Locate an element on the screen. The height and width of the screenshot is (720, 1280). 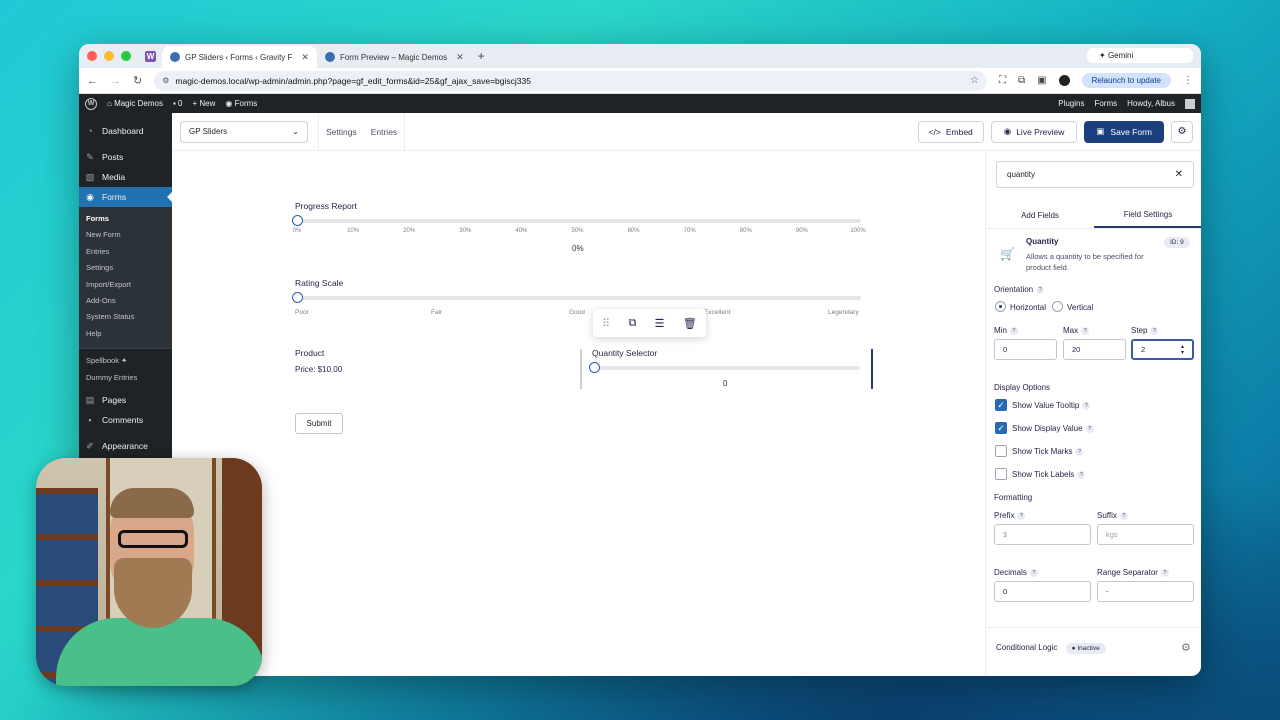
orientation-horizontal-label: Horizontal is located at coordinates (1028, 307).